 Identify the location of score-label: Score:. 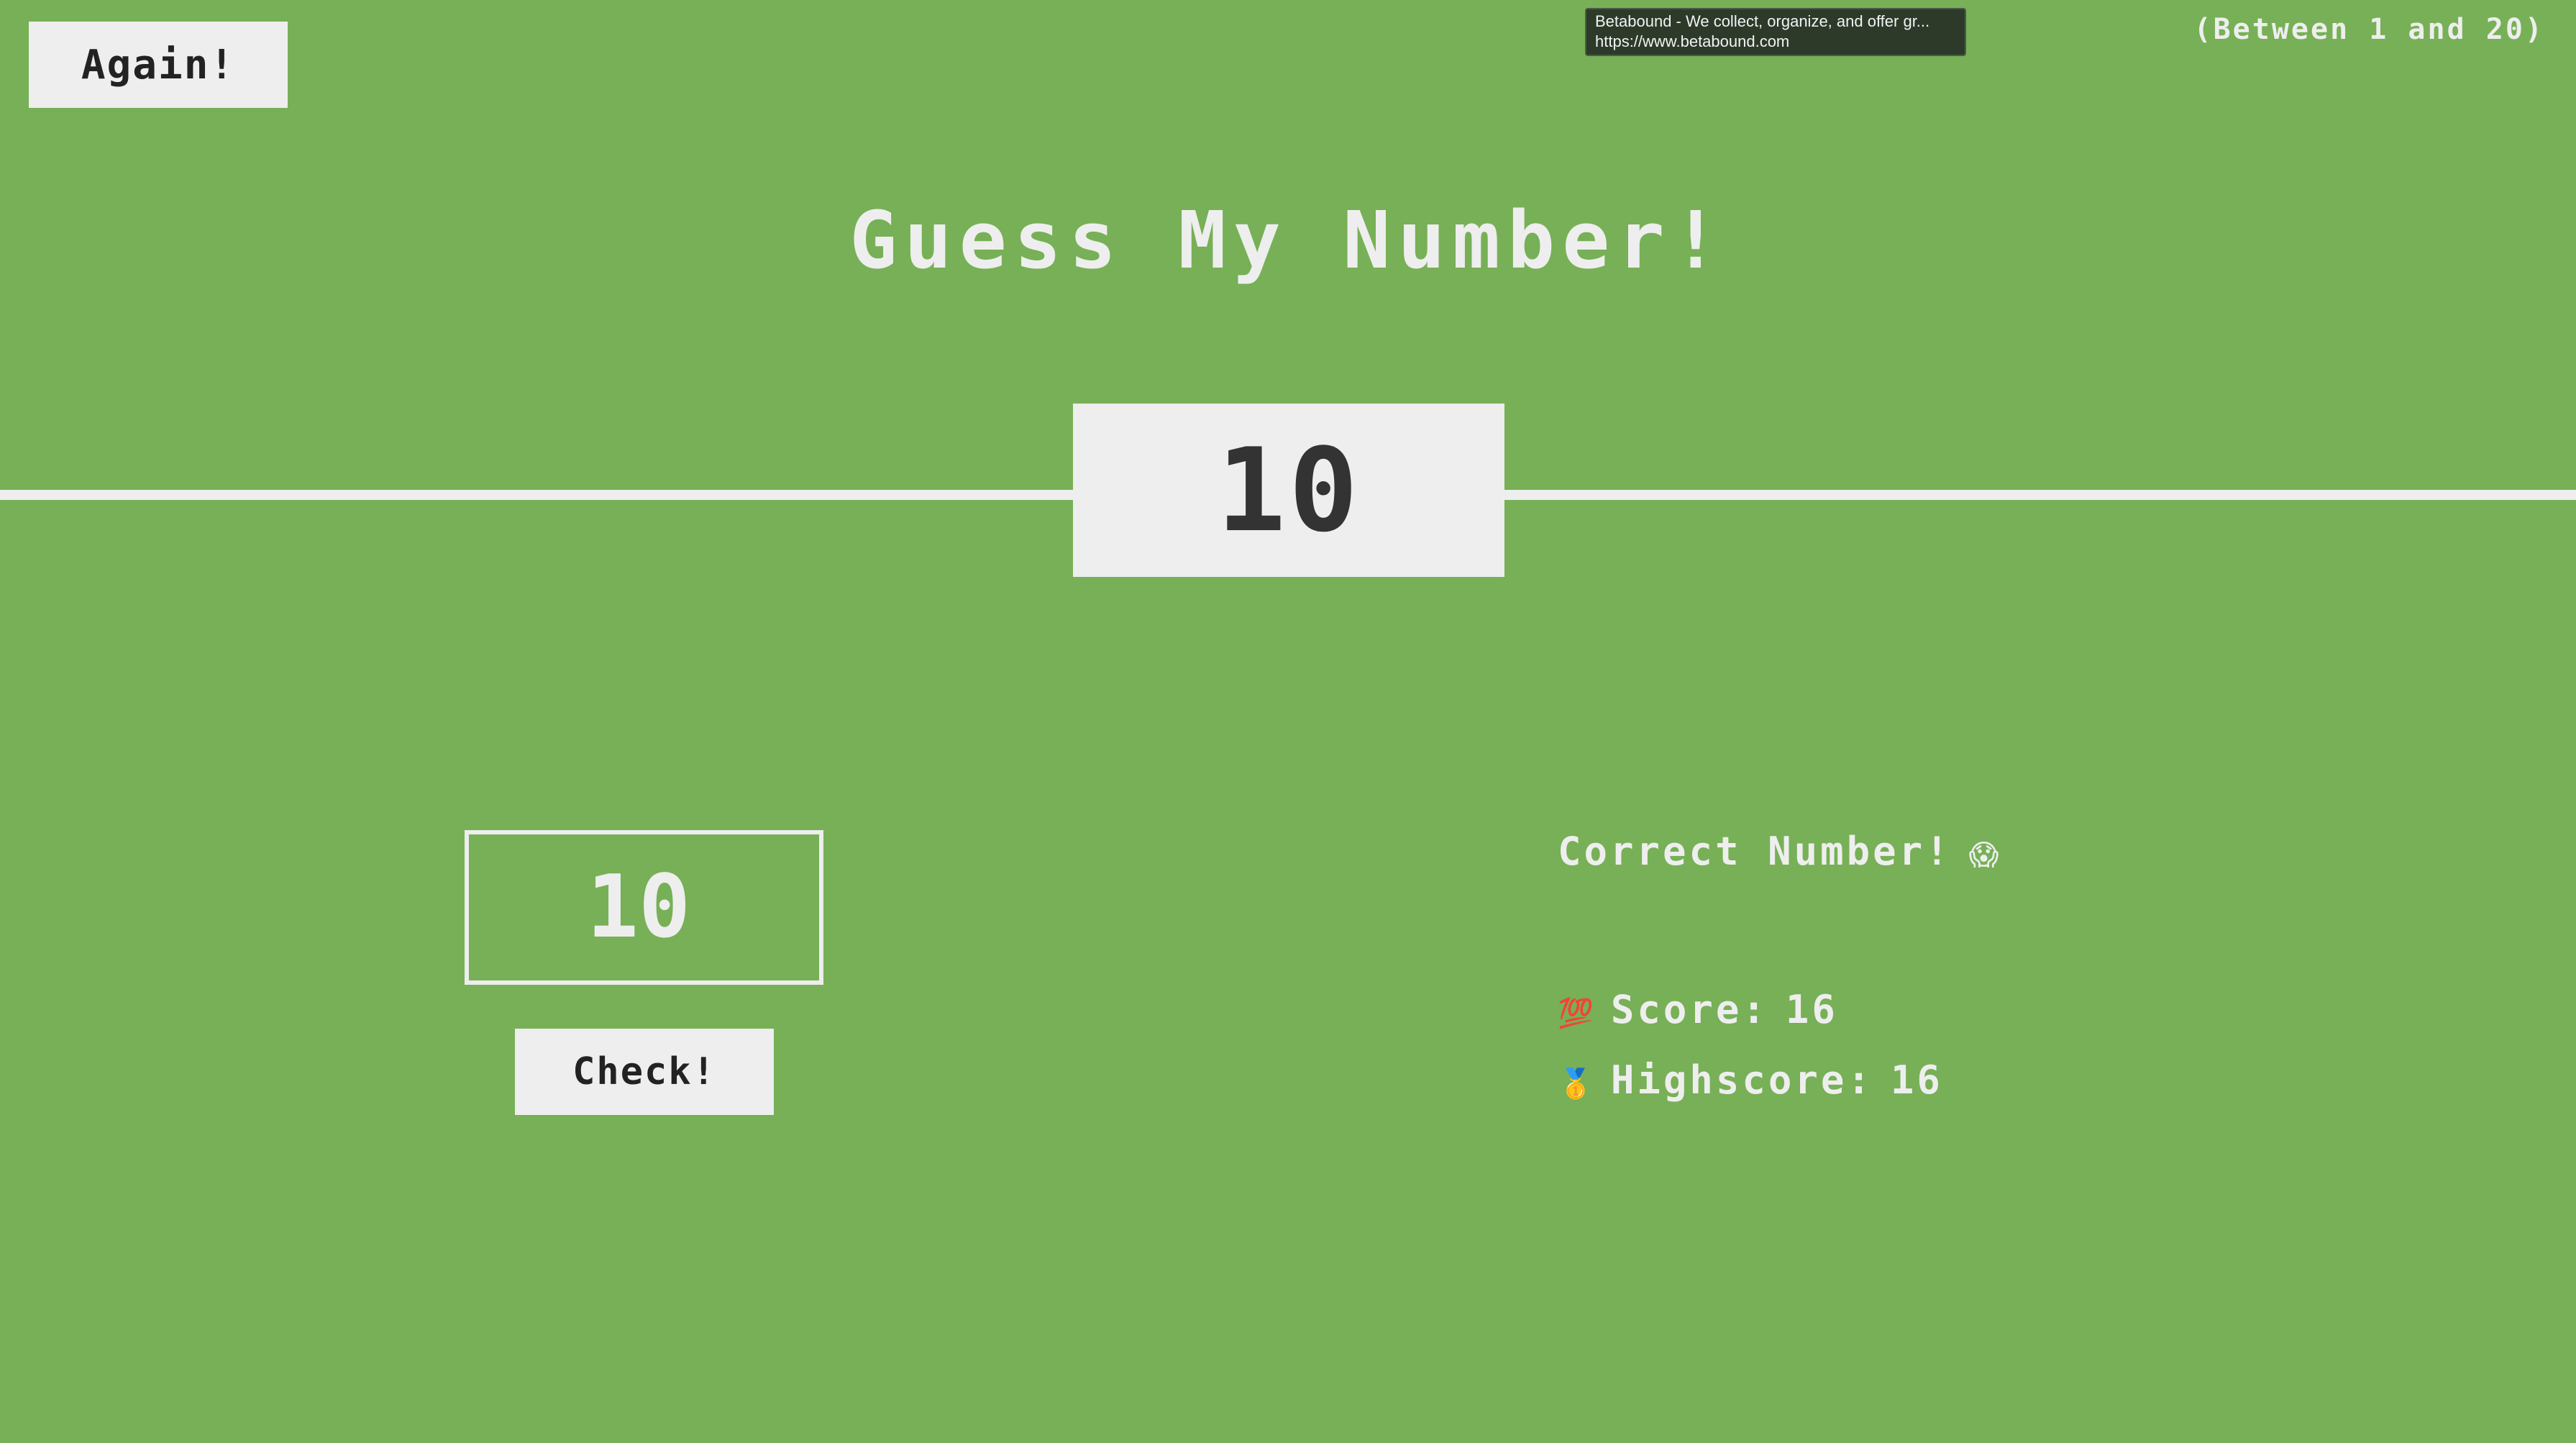
(1689, 1009).